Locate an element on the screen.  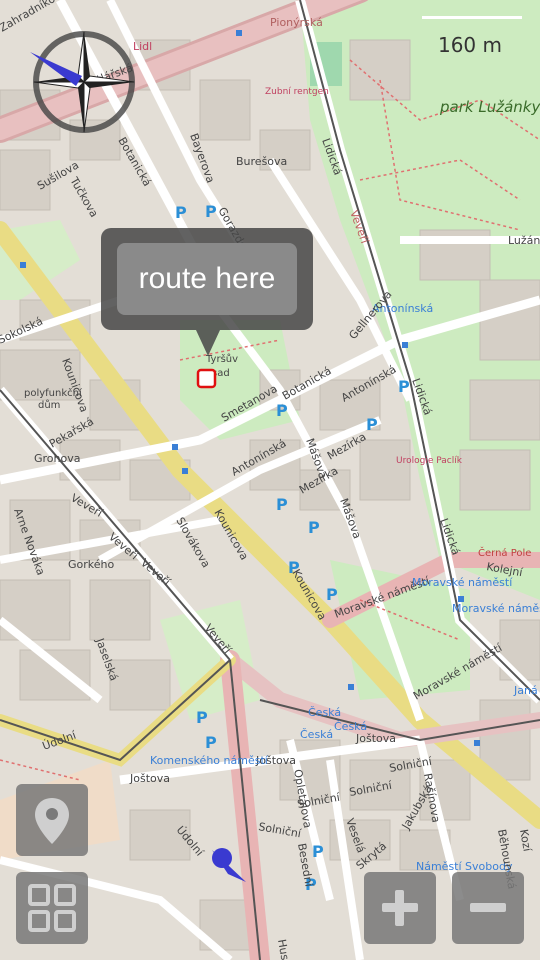
zoom-out-button is located at coordinates (488, 908).